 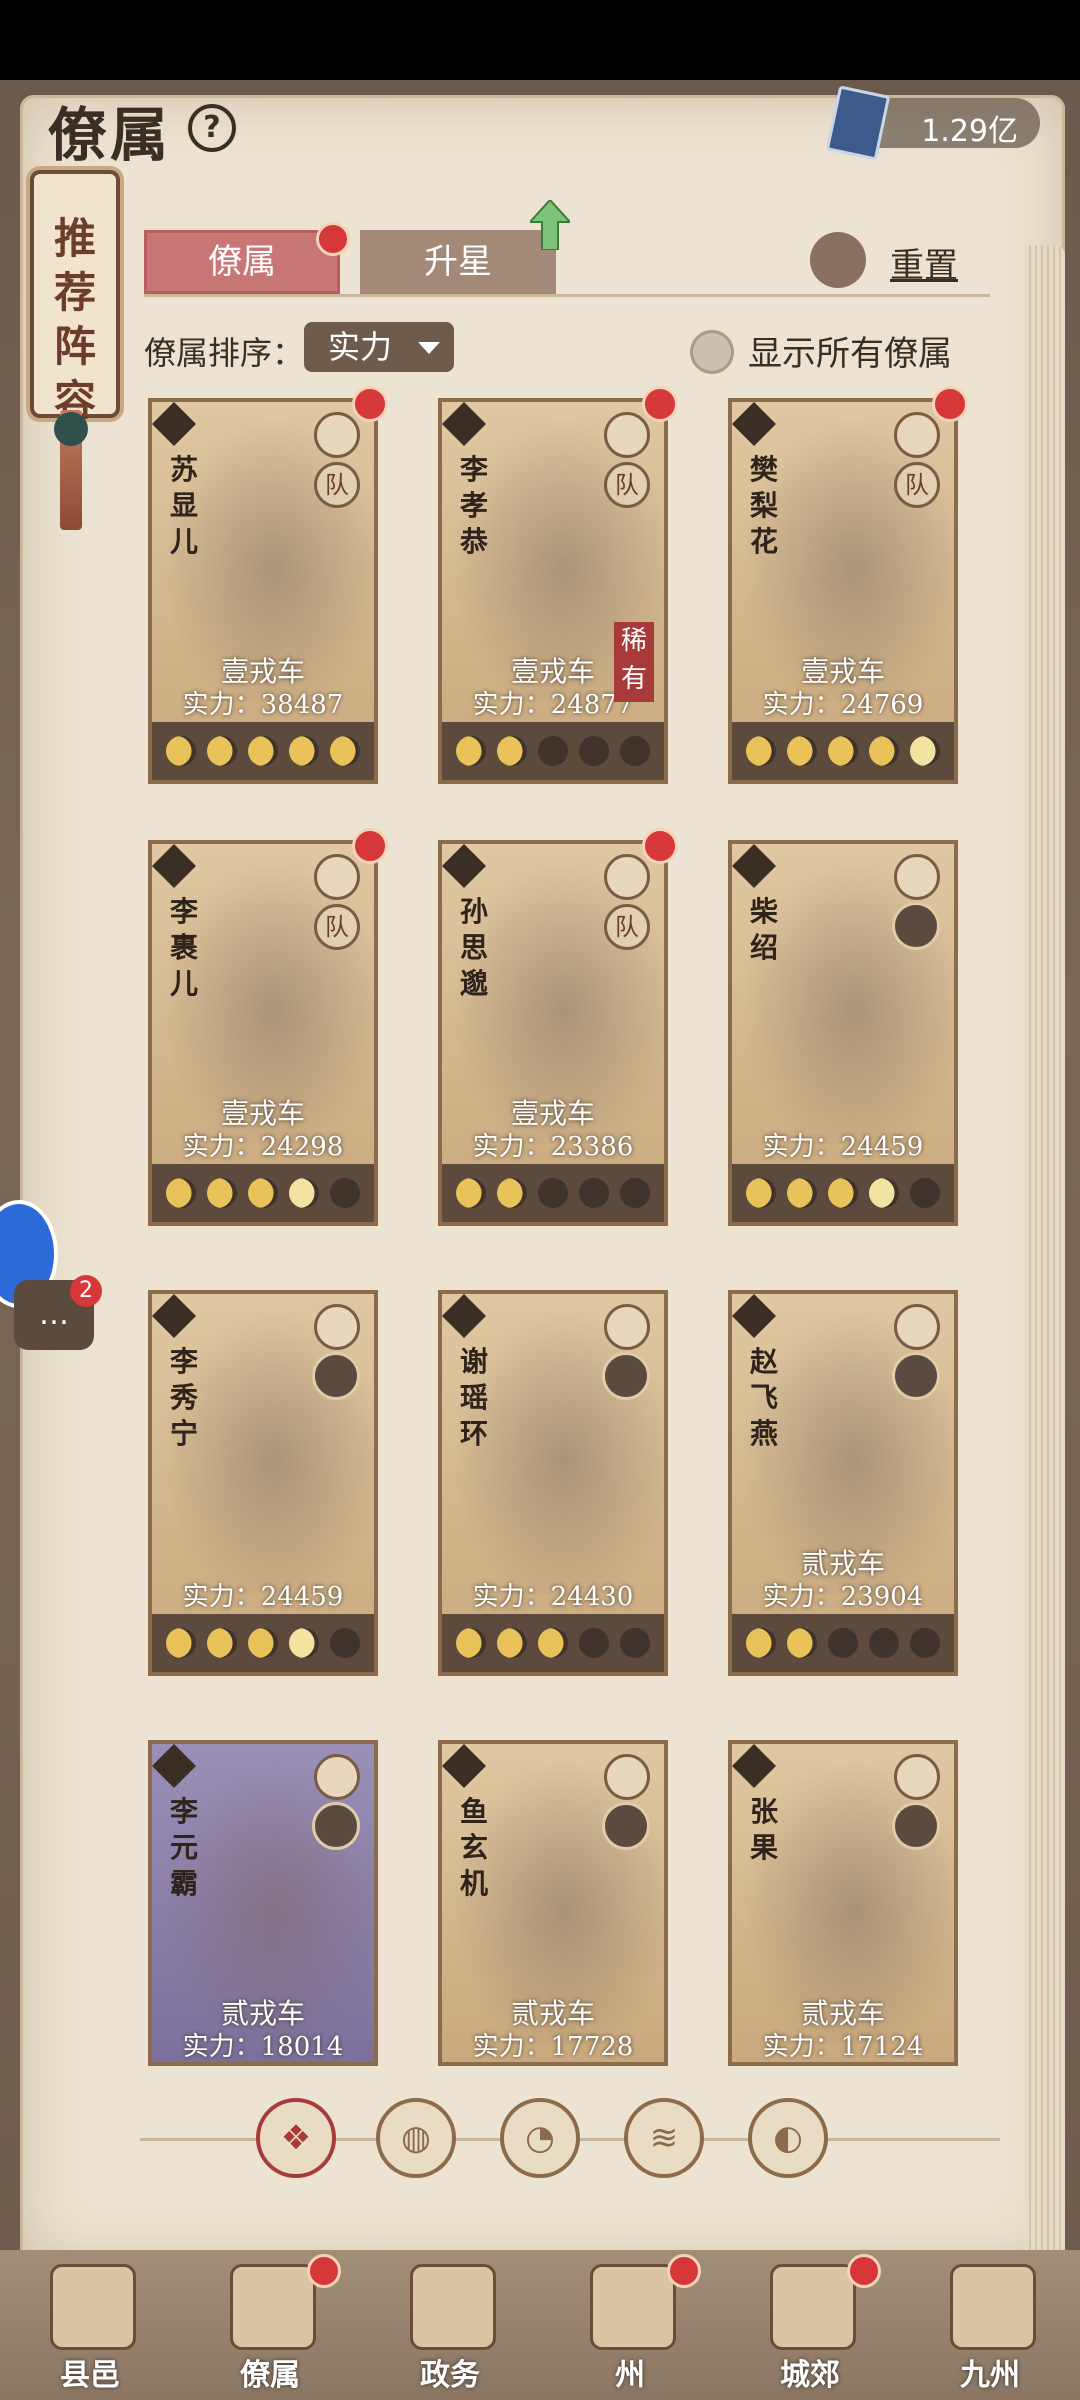 I want to click on tab-notification-dot, so click(x=333, y=239).